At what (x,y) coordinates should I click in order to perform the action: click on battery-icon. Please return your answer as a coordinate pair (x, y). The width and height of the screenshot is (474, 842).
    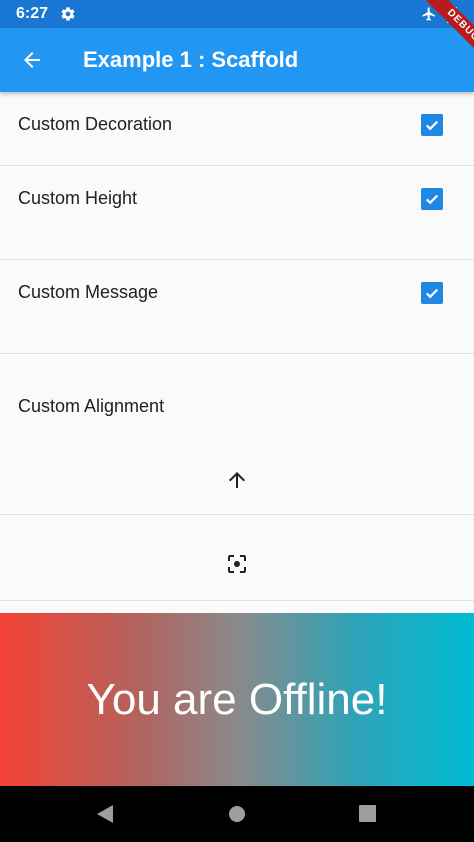
    Looking at the image, I should click on (452, 14).